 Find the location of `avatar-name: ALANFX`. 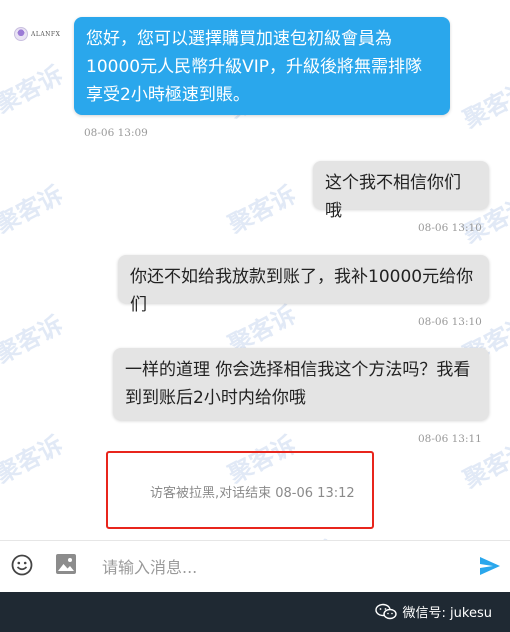

avatar-name: ALANFX is located at coordinates (46, 34).